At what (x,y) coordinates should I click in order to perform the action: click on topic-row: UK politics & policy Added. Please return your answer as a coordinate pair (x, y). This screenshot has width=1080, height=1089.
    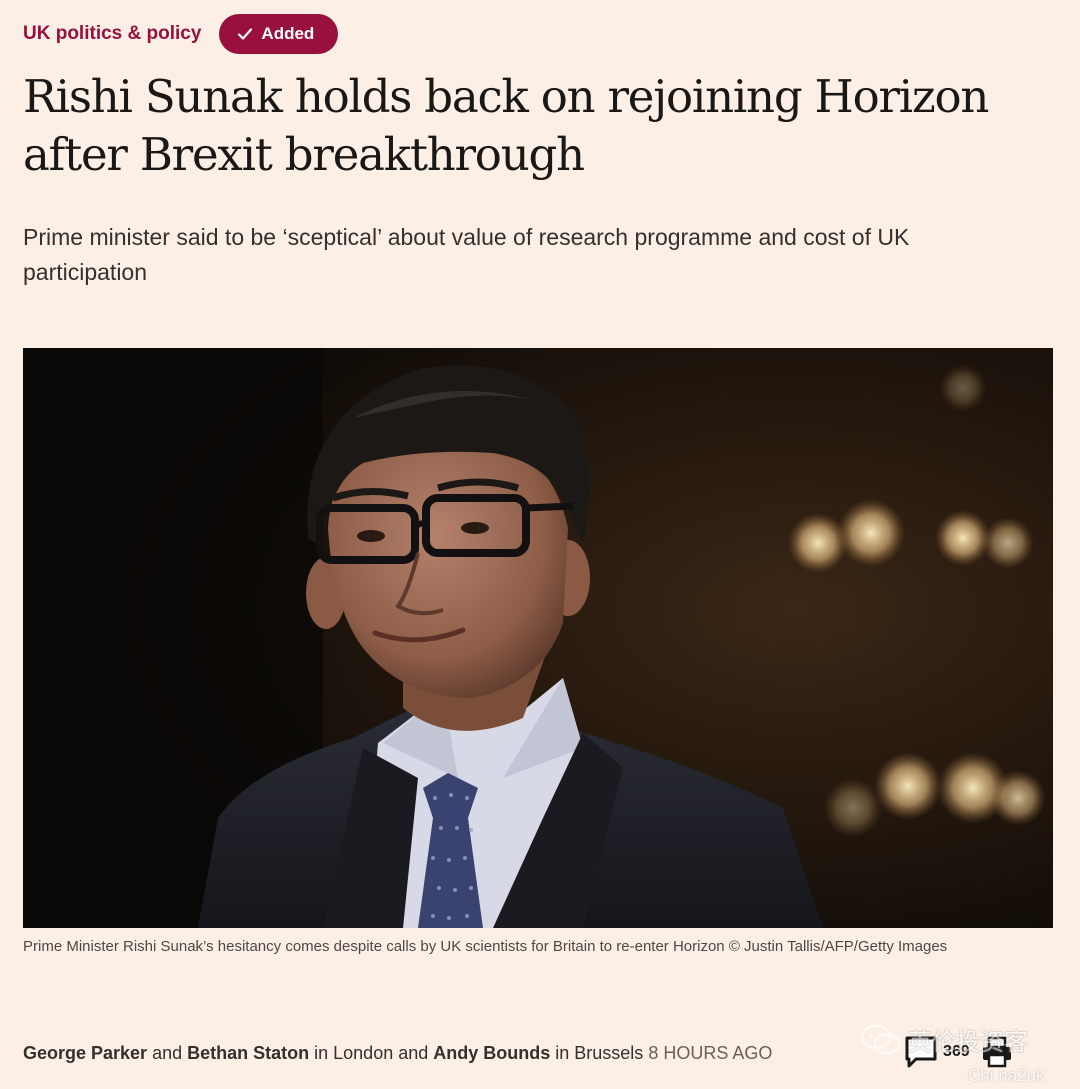
    Looking at the image, I should click on (181, 34).